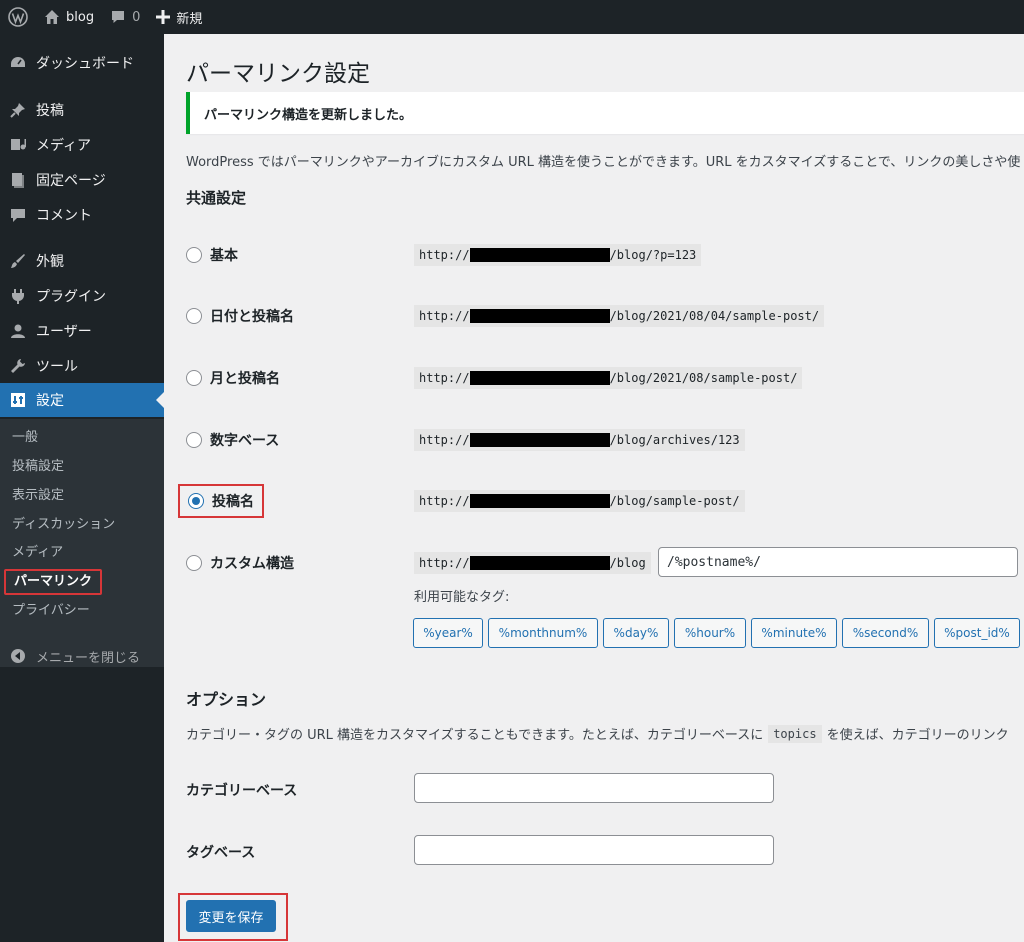 This screenshot has width=1024, height=942. I want to click on option-label: 月と投稿名, so click(245, 379).